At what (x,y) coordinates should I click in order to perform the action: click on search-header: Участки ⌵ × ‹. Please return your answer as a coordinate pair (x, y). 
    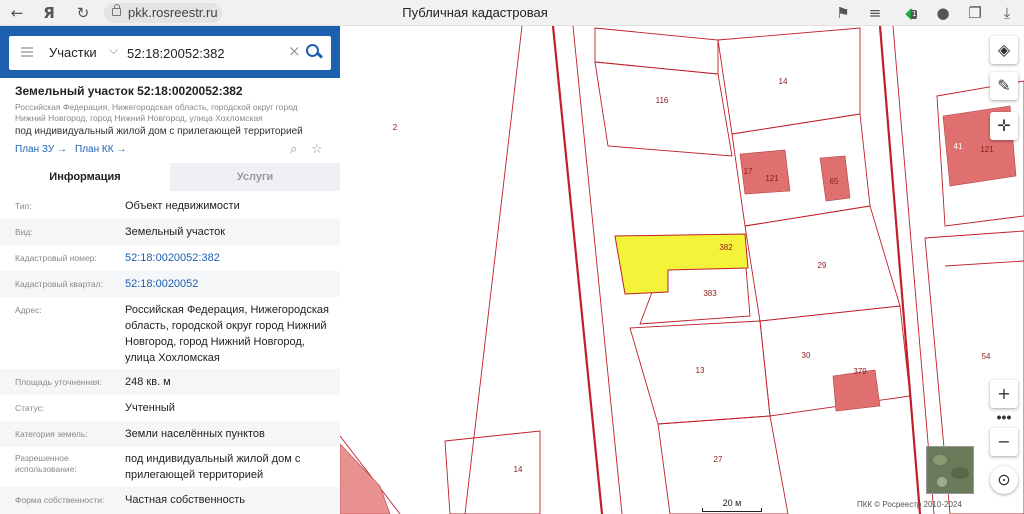
    Looking at the image, I should click on (170, 52).